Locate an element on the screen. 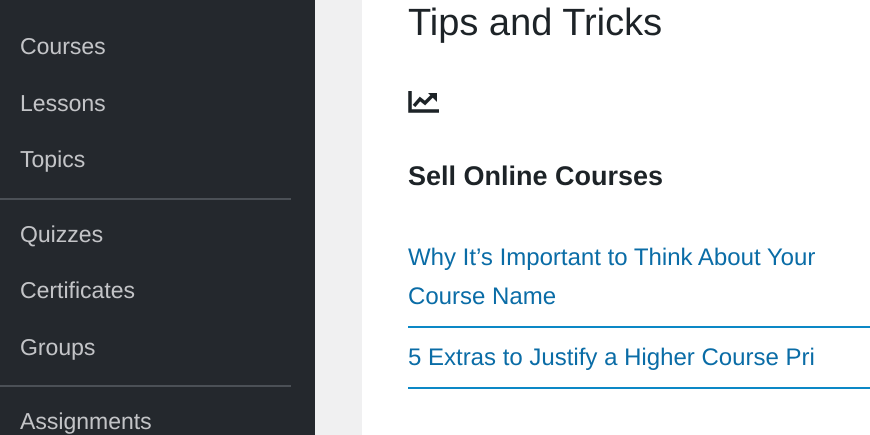 The height and width of the screenshot is (435, 870). sidebar-item: Certificates is located at coordinates (157, 290).